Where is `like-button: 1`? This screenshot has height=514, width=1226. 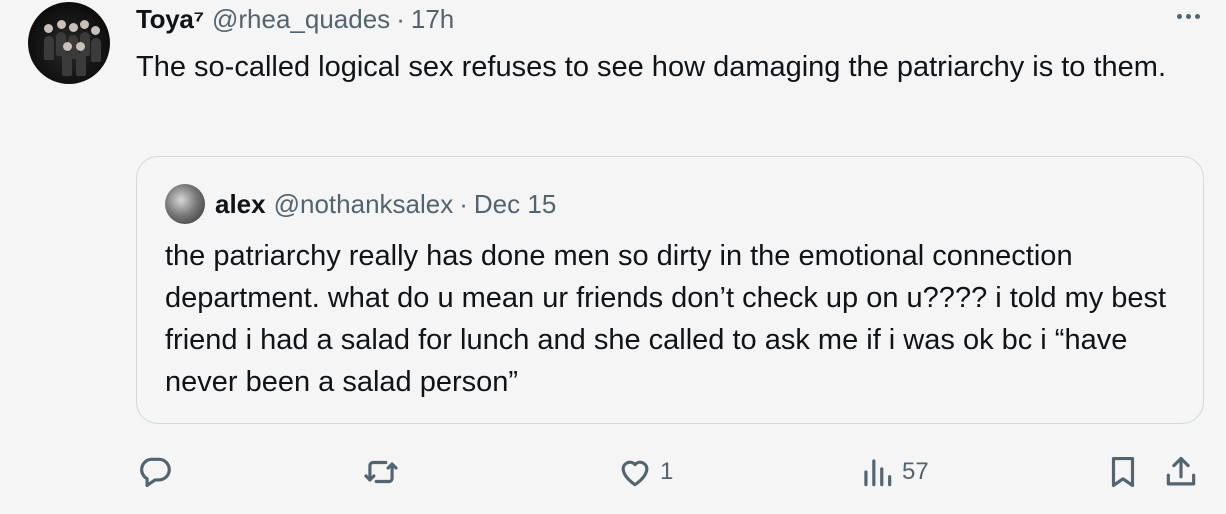 like-button: 1 is located at coordinates (644, 472).